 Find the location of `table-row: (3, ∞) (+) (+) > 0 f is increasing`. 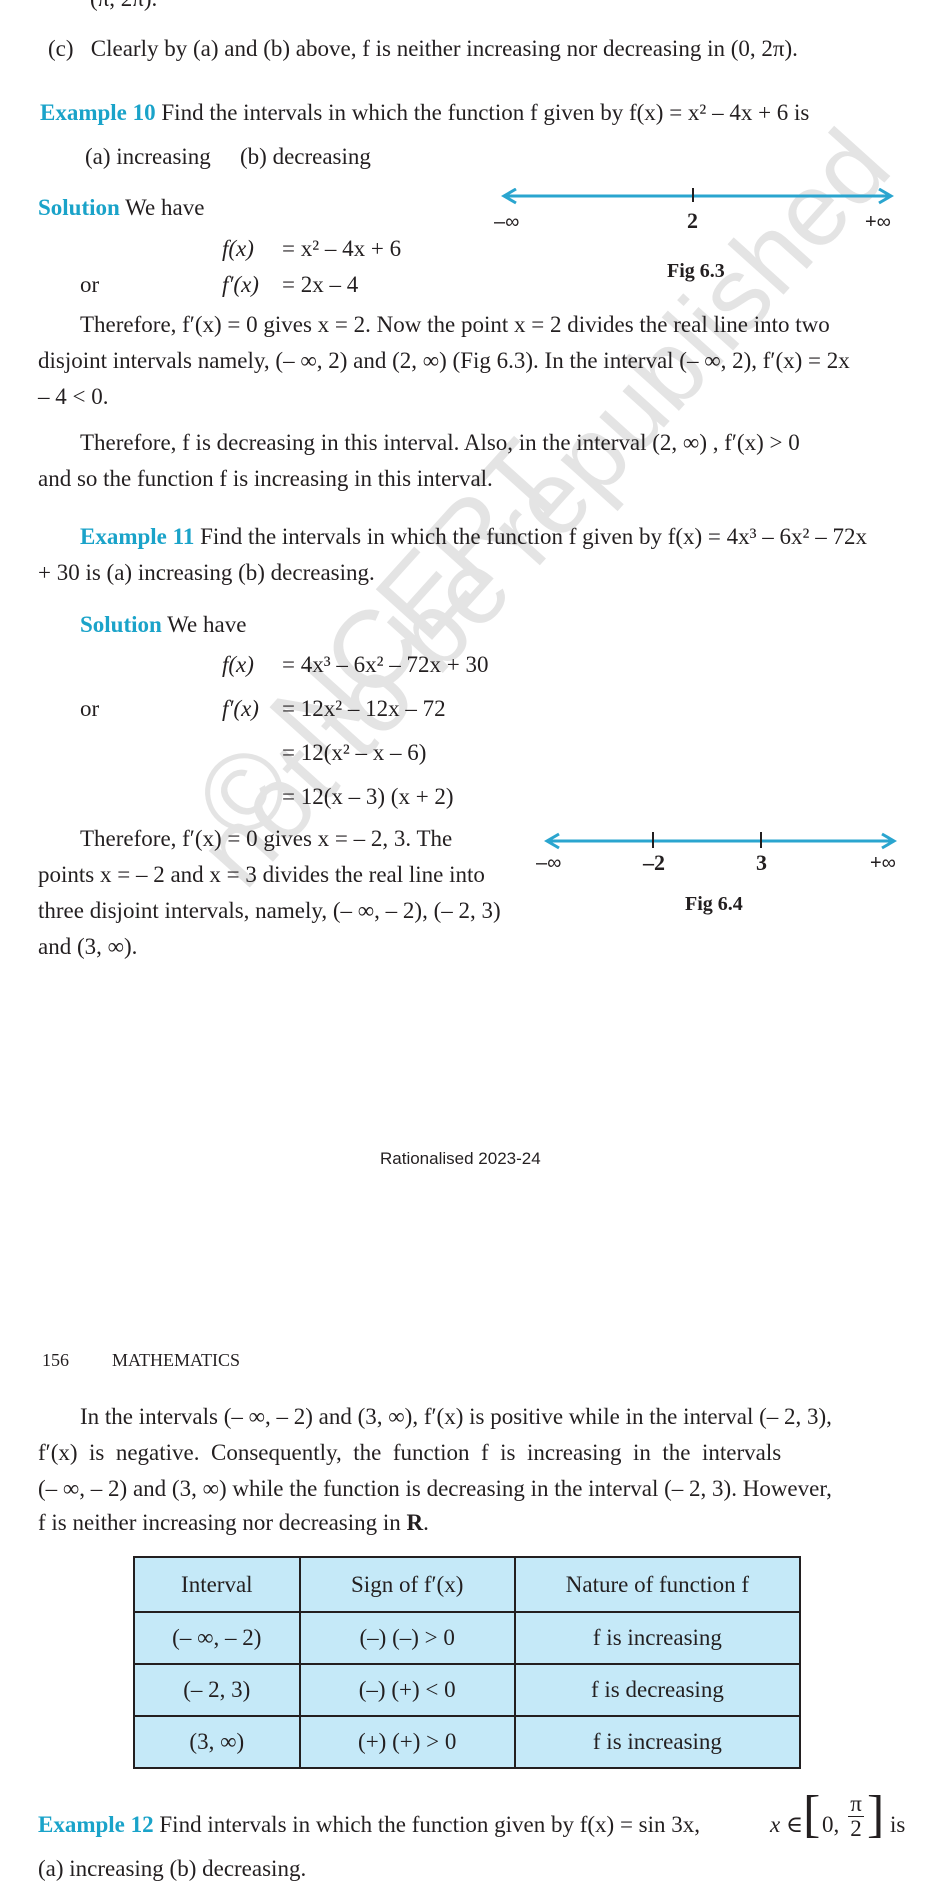

table-row: (3, ∞) (+) (+) > 0 f is increasing is located at coordinates (467, 1742).